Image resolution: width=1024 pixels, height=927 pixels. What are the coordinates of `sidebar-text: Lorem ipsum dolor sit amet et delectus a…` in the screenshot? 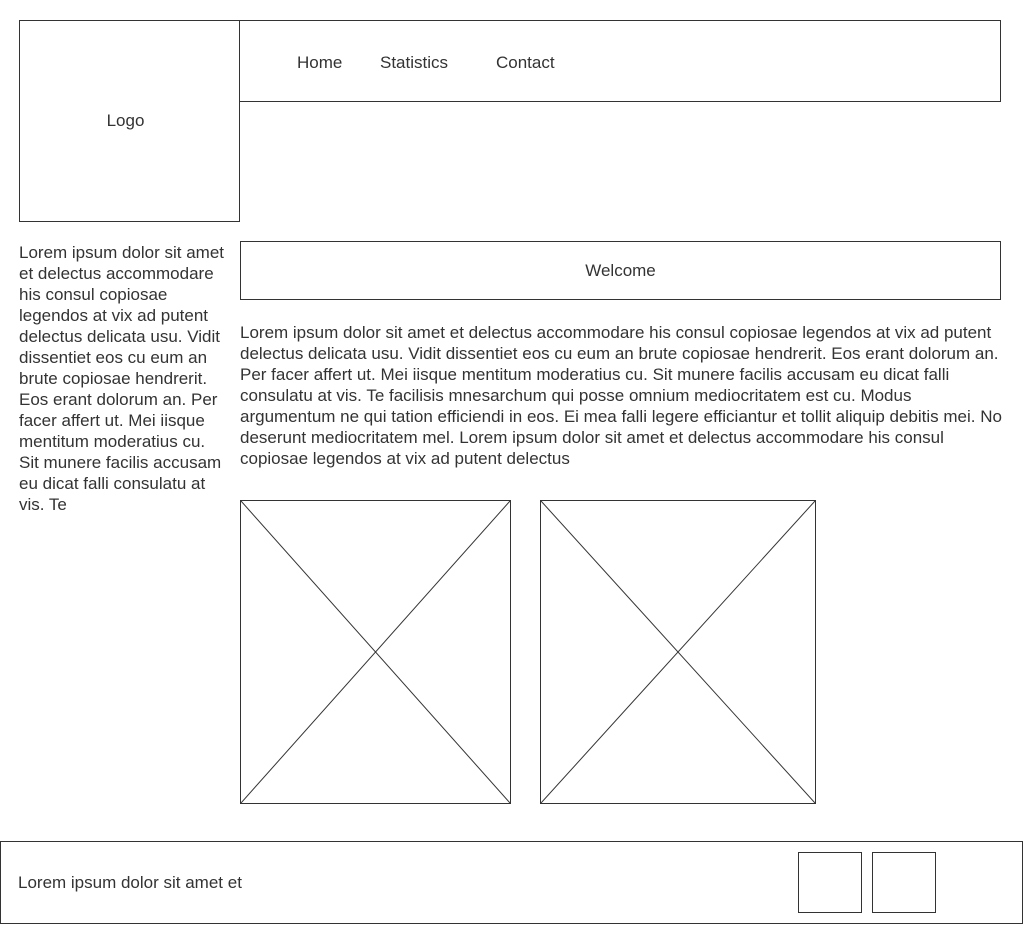 It's located at (122, 378).